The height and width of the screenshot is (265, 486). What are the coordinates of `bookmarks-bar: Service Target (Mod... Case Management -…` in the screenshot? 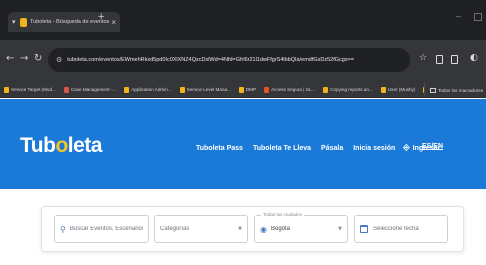 It's located at (243, 90).